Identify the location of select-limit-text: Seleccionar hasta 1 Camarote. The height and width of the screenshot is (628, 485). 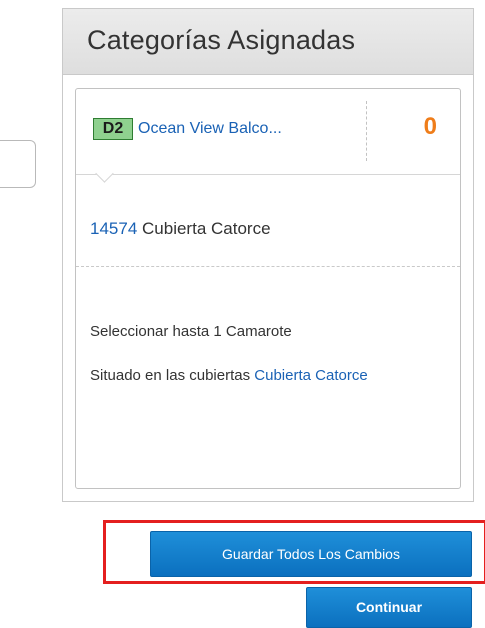
(191, 331).